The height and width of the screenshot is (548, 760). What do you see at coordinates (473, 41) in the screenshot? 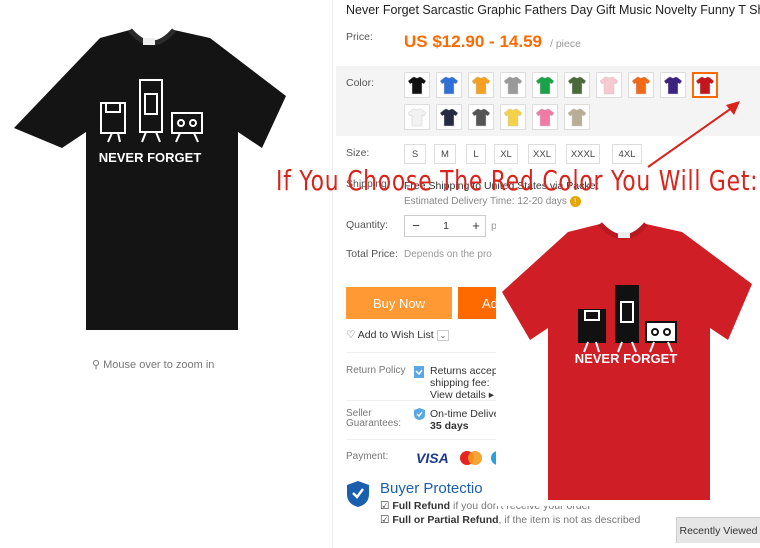
I see `price-value: US $12.90 - 14.59` at bounding box center [473, 41].